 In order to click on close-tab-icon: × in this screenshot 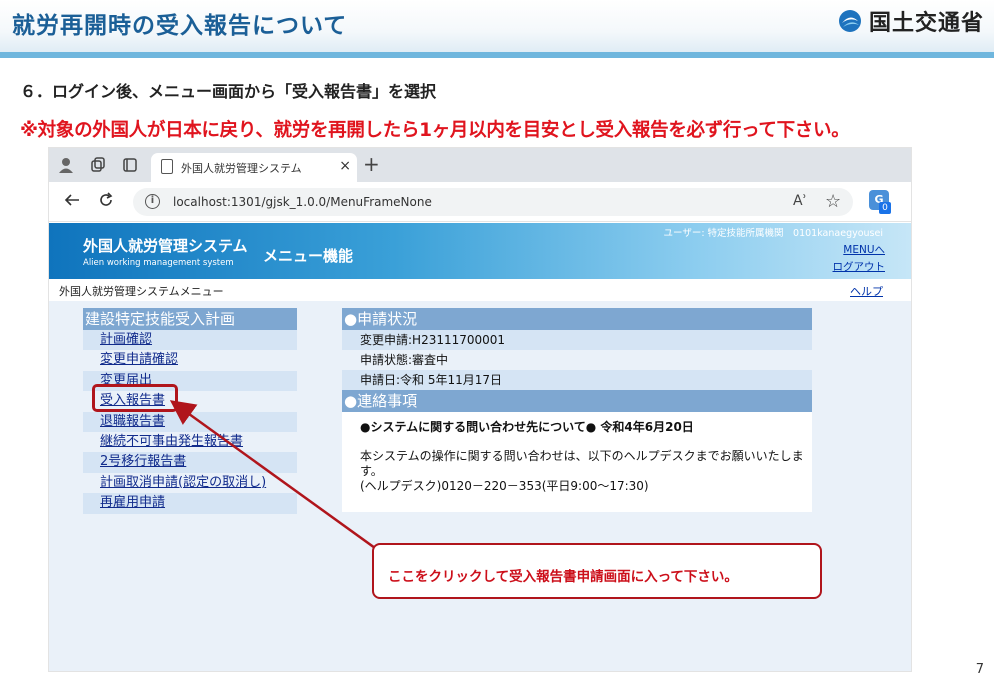, I will do `click(345, 166)`.